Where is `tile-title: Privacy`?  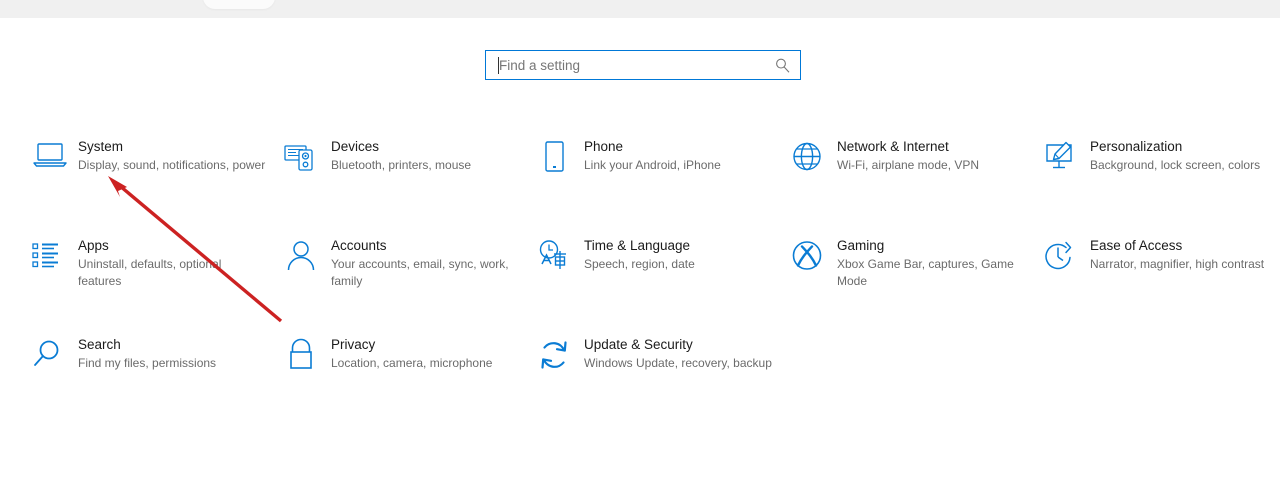 tile-title: Privacy is located at coordinates (353, 344).